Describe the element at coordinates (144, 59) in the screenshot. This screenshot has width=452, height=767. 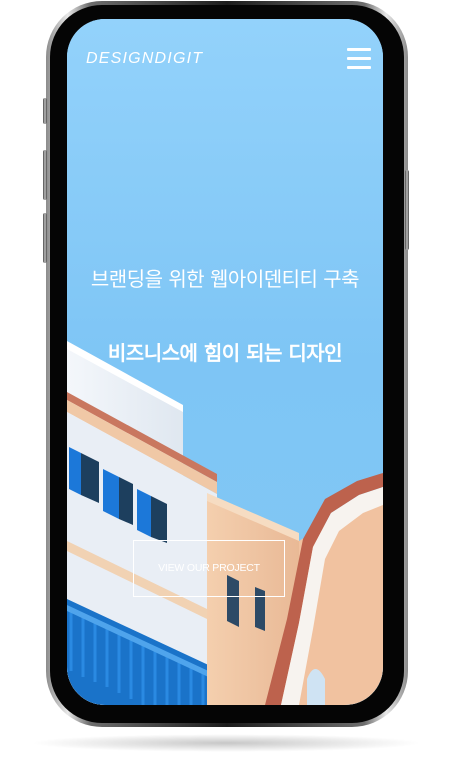
I see `site-logo: DESIGNDIGIT` at that location.